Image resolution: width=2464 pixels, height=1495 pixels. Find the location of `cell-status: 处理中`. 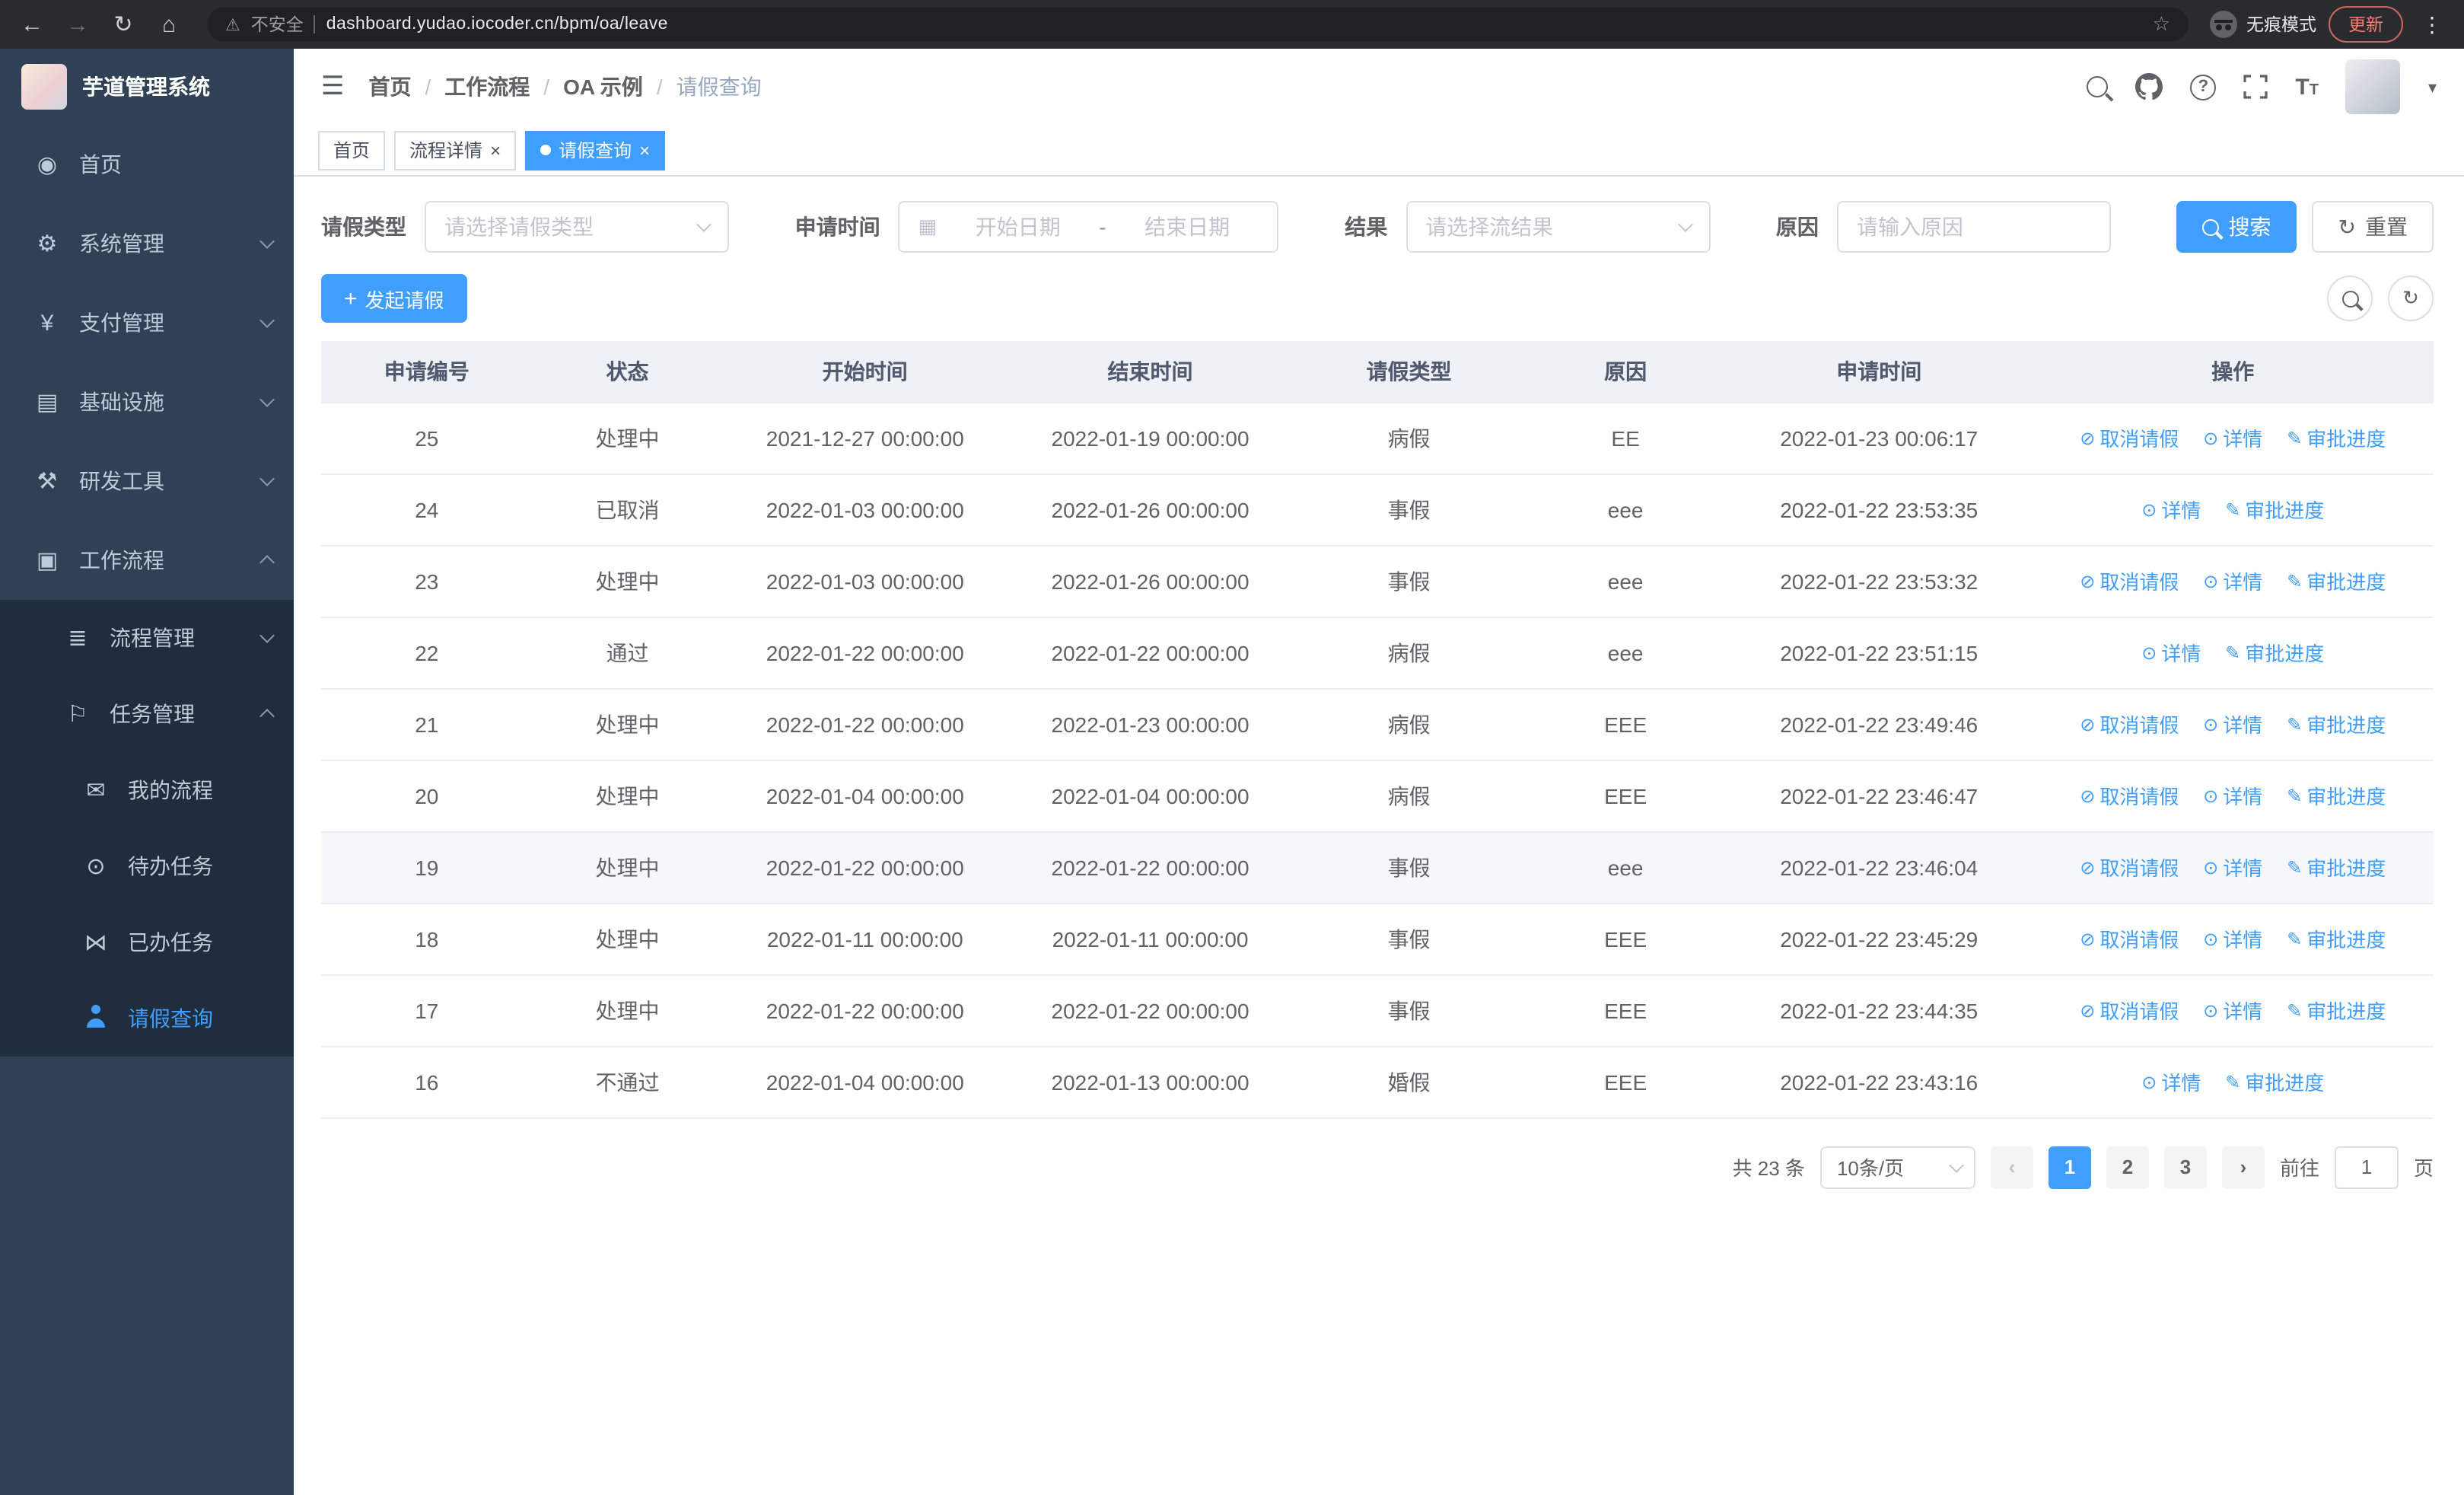

cell-status: 处理中 is located at coordinates (627, 796).